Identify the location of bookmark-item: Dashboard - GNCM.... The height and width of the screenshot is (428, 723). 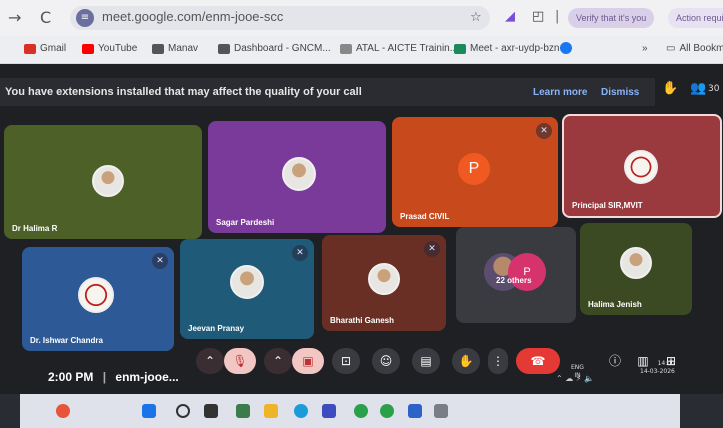
(274, 48).